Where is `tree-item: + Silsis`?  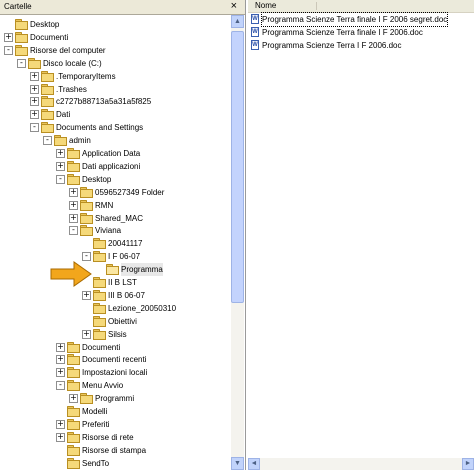 tree-item: + Silsis is located at coordinates (154, 334).